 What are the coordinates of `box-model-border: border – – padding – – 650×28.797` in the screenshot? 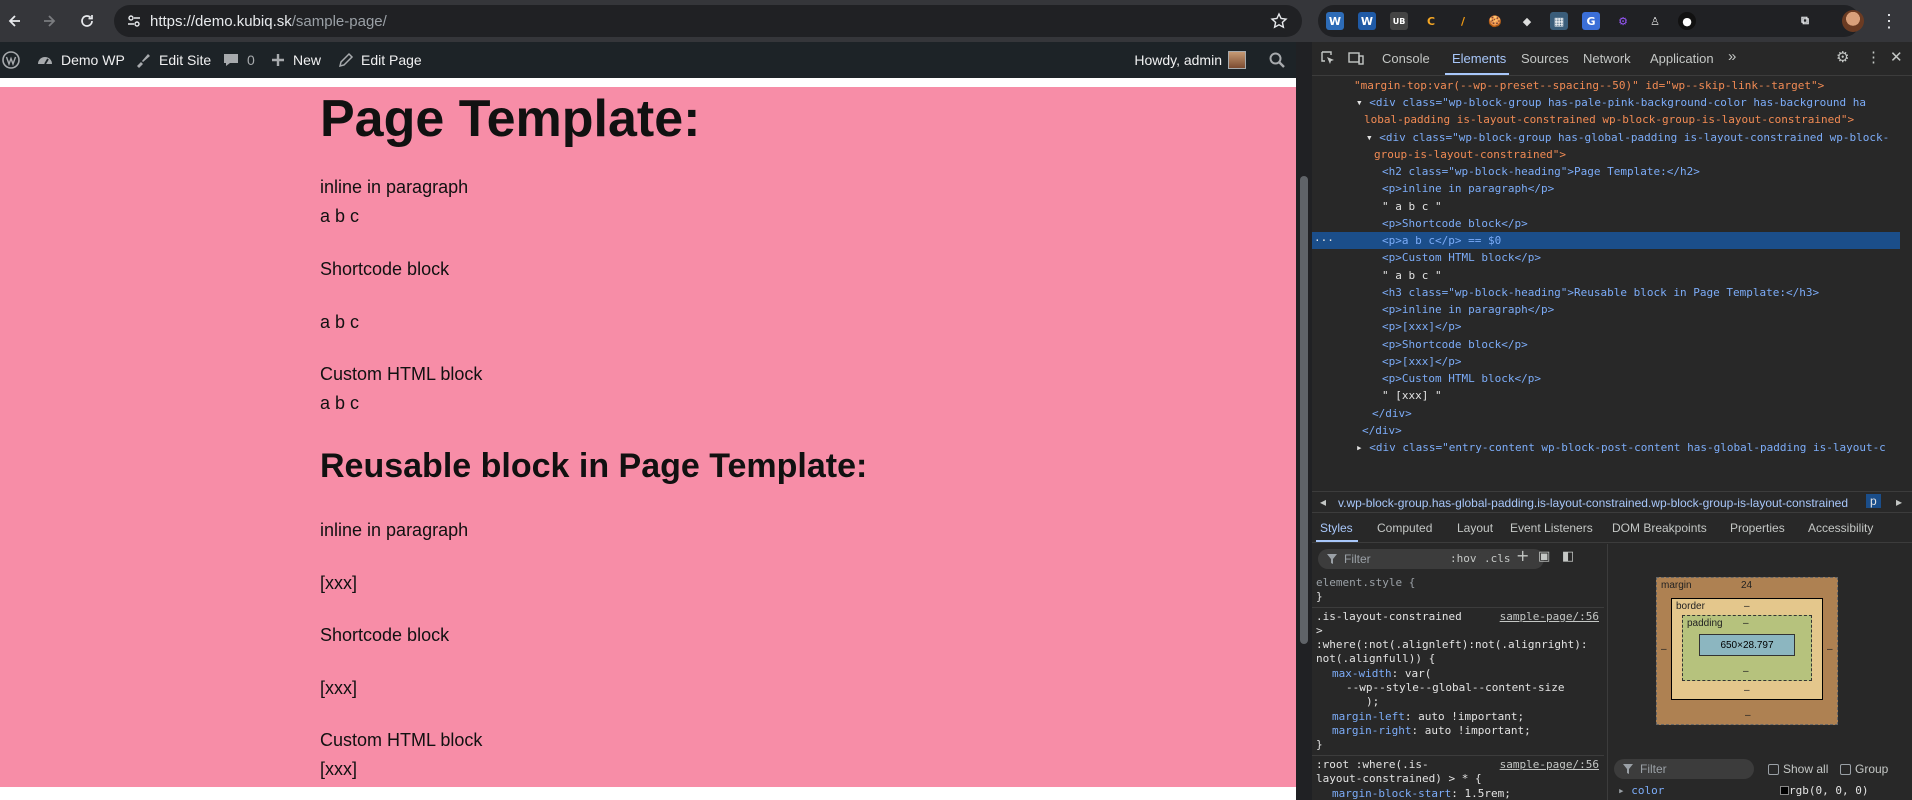 It's located at (1747, 649).